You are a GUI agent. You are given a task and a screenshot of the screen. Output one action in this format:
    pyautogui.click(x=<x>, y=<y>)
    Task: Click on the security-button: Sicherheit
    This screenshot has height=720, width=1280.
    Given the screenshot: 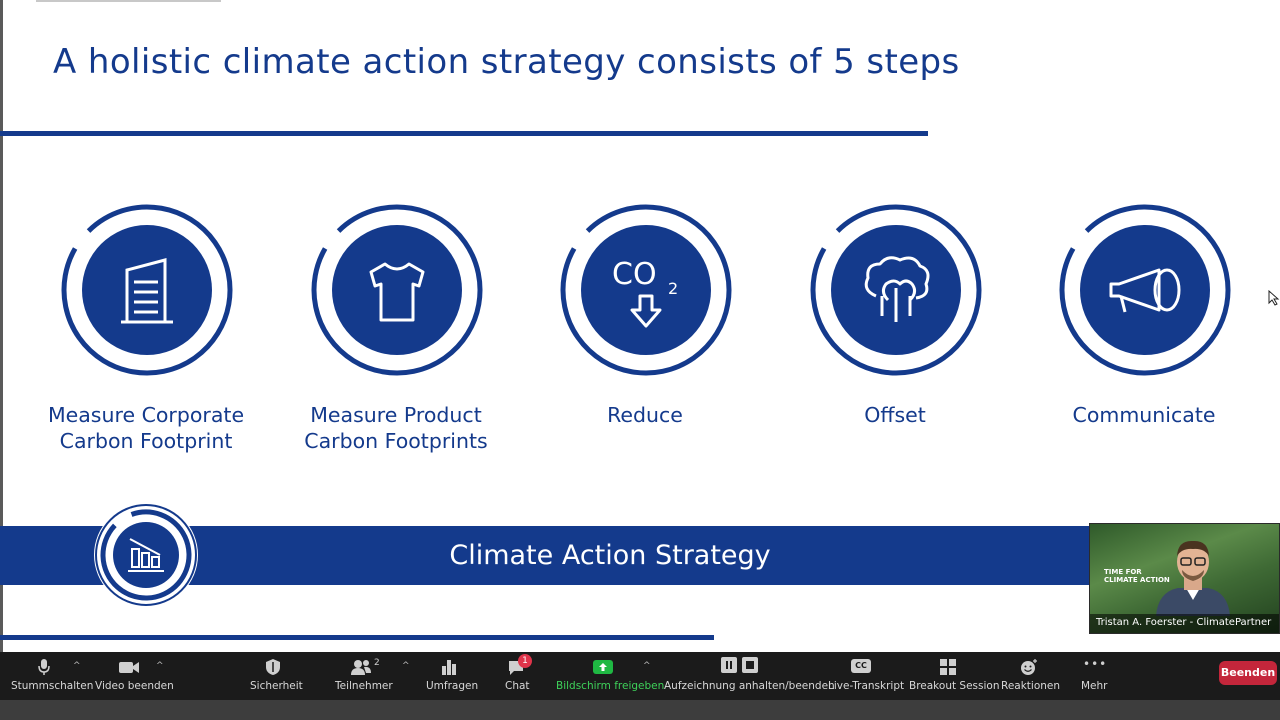 What is the action you would take?
    pyautogui.click(x=276, y=676)
    